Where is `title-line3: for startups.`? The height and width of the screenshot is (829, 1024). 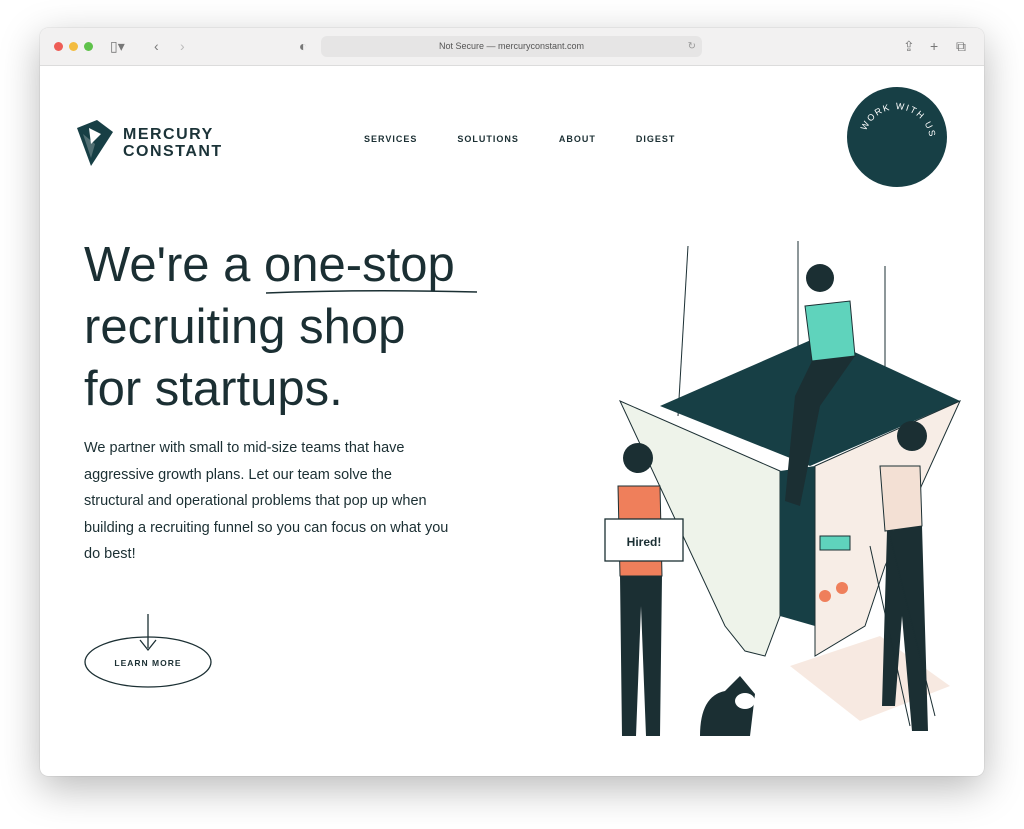 title-line3: for startups. is located at coordinates (213, 389).